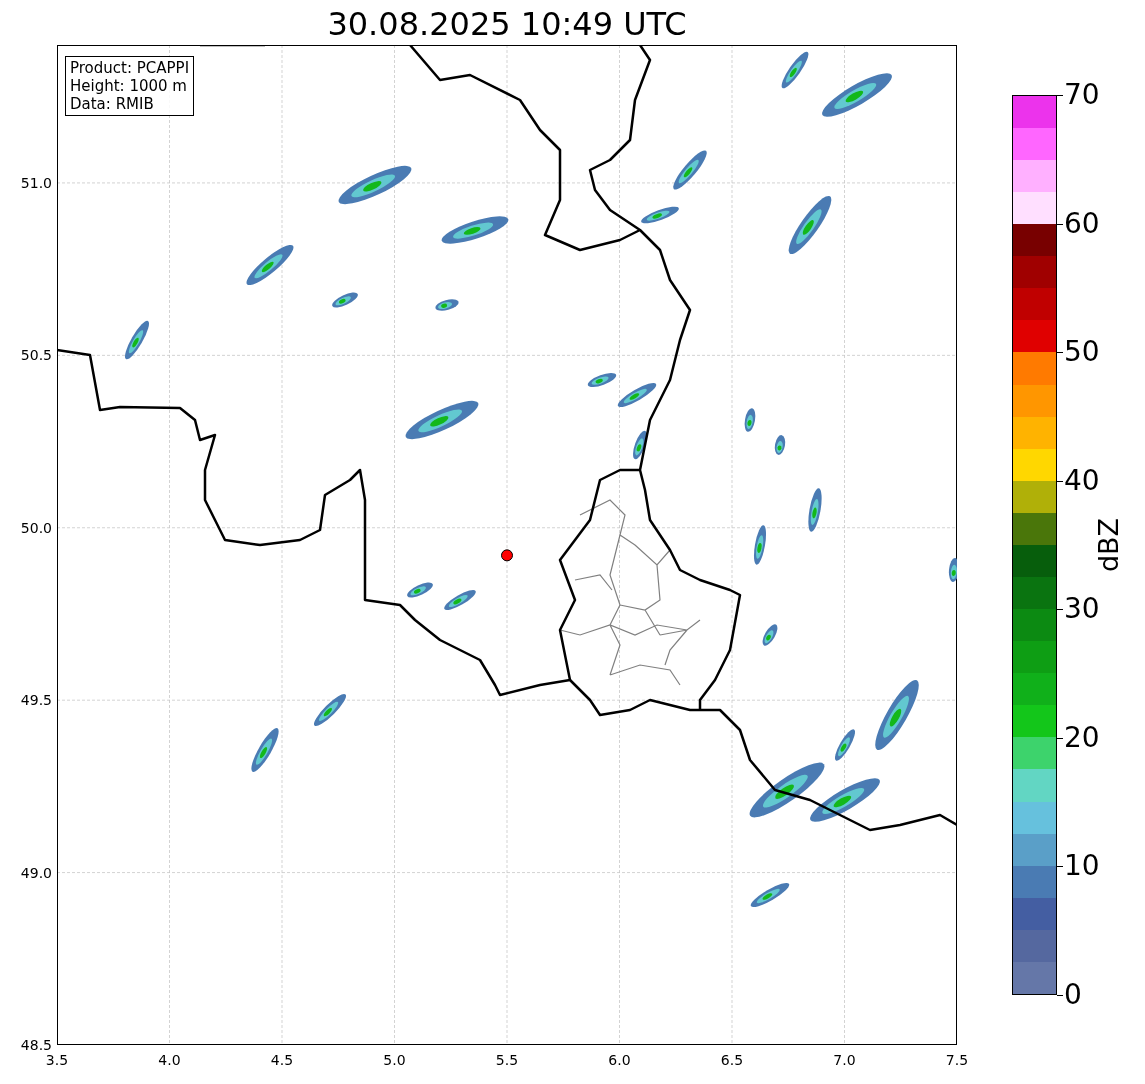  I want to click on y-tick-label: 50.5, so click(36, 355).